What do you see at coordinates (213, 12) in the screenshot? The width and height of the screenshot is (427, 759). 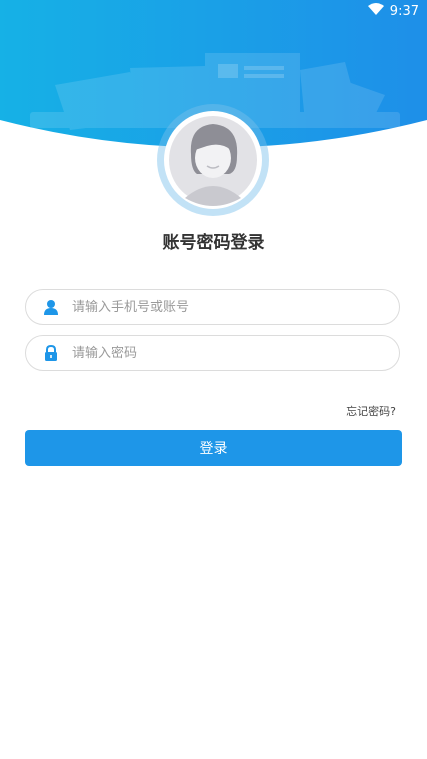 I see `status-bar: 9:37` at bounding box center [213, 12].